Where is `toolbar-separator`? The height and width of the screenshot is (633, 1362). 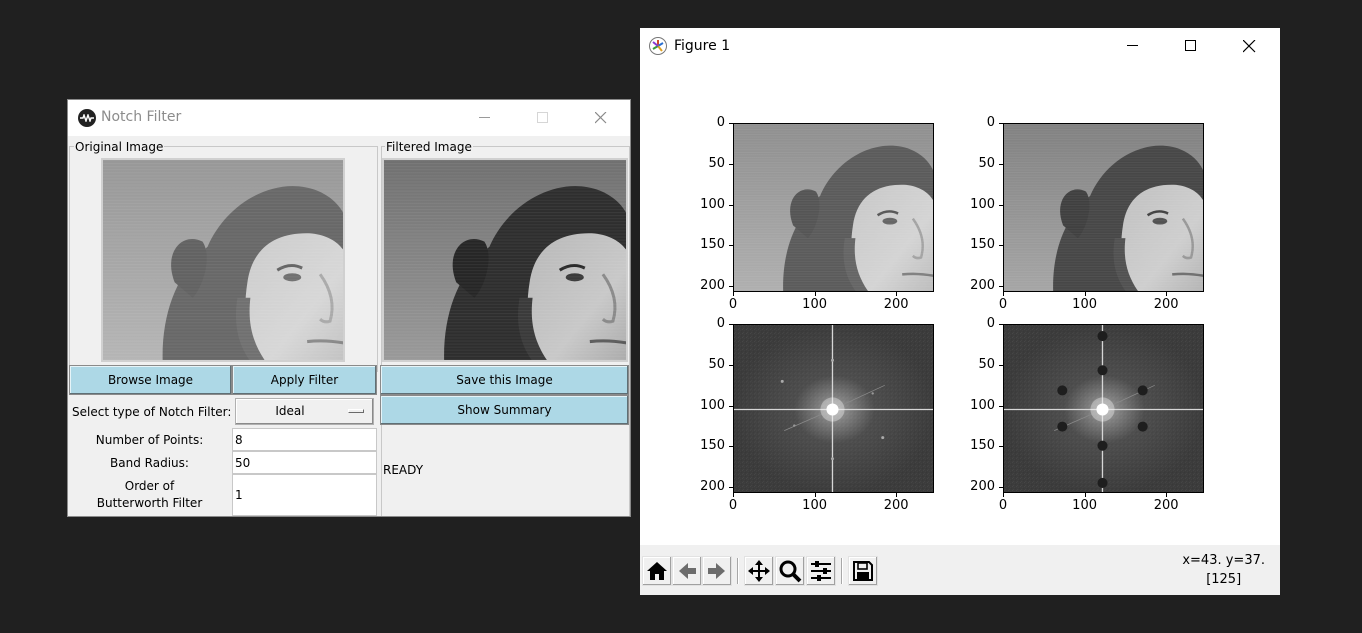 toolbar-separator is located at coordinates (842, 571).